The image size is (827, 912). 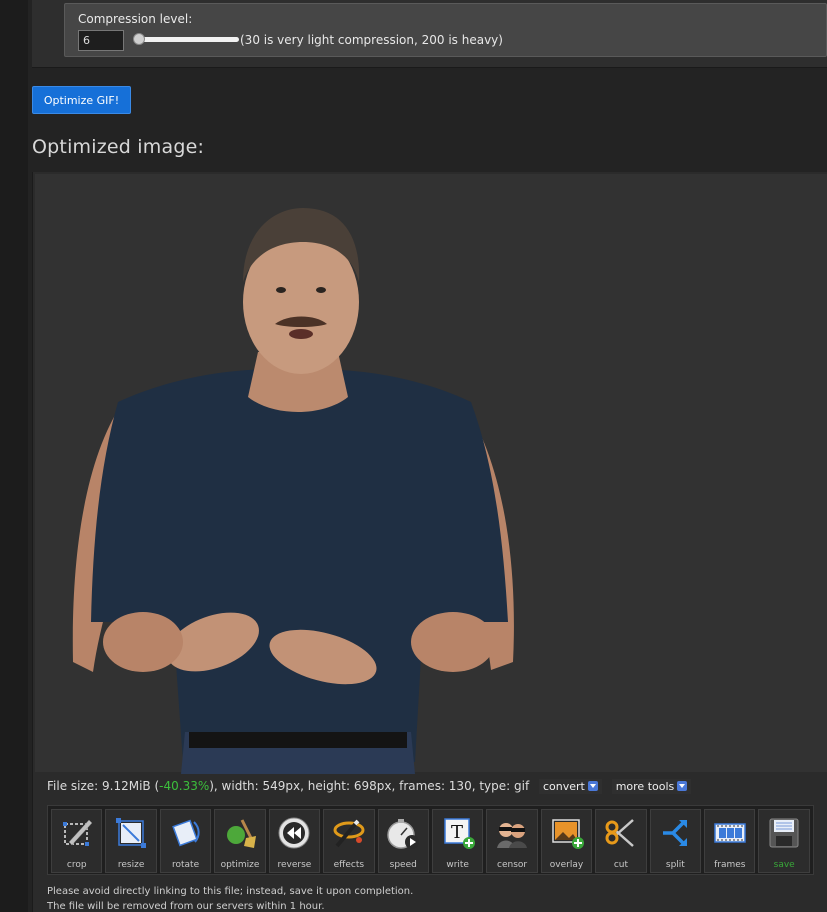 I want to click on optimize-gif-button: Optimize GIF!, so click(x=81, y=100).